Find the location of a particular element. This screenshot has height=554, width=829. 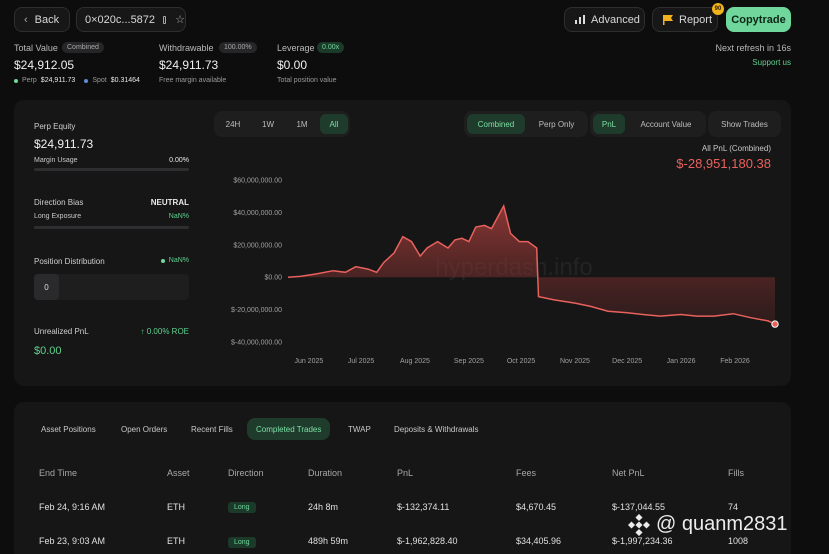

tab-asset-positions: Asset Positions is located at coordinates (68, 429).